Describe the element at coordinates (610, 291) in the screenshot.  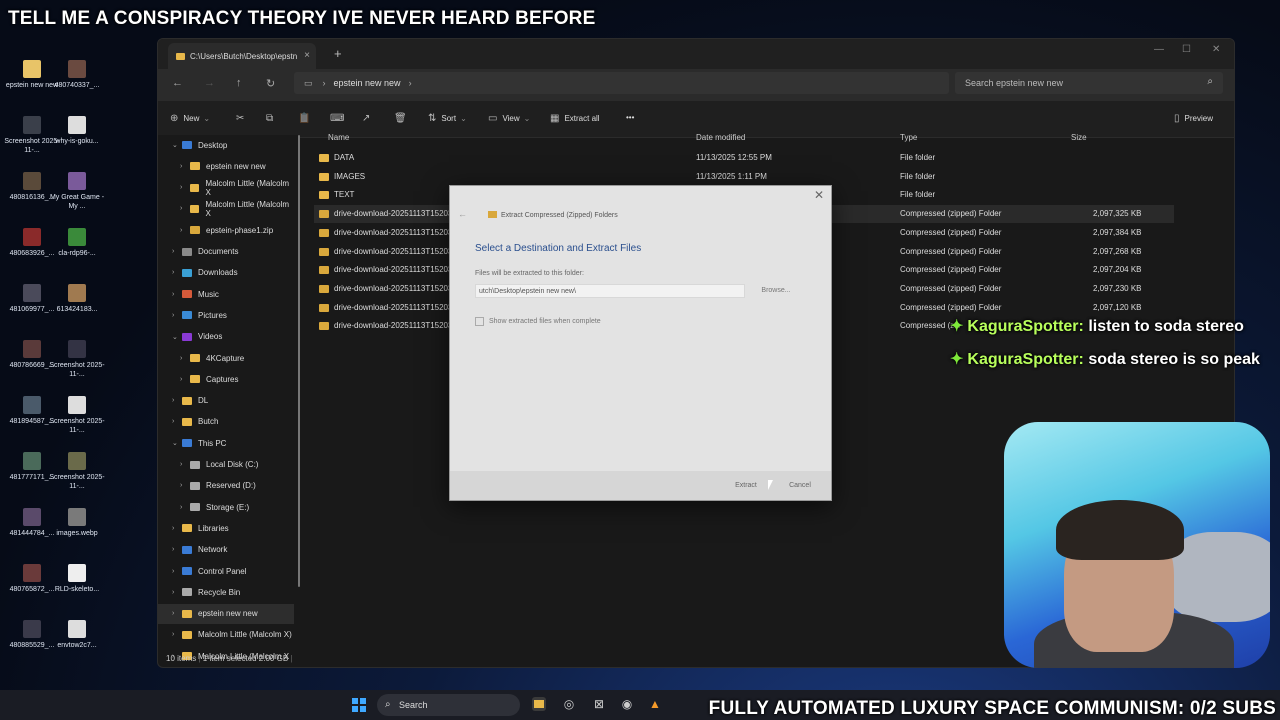
I see `destination-path-input: utch\Desktop\epstein new new\` at that location.